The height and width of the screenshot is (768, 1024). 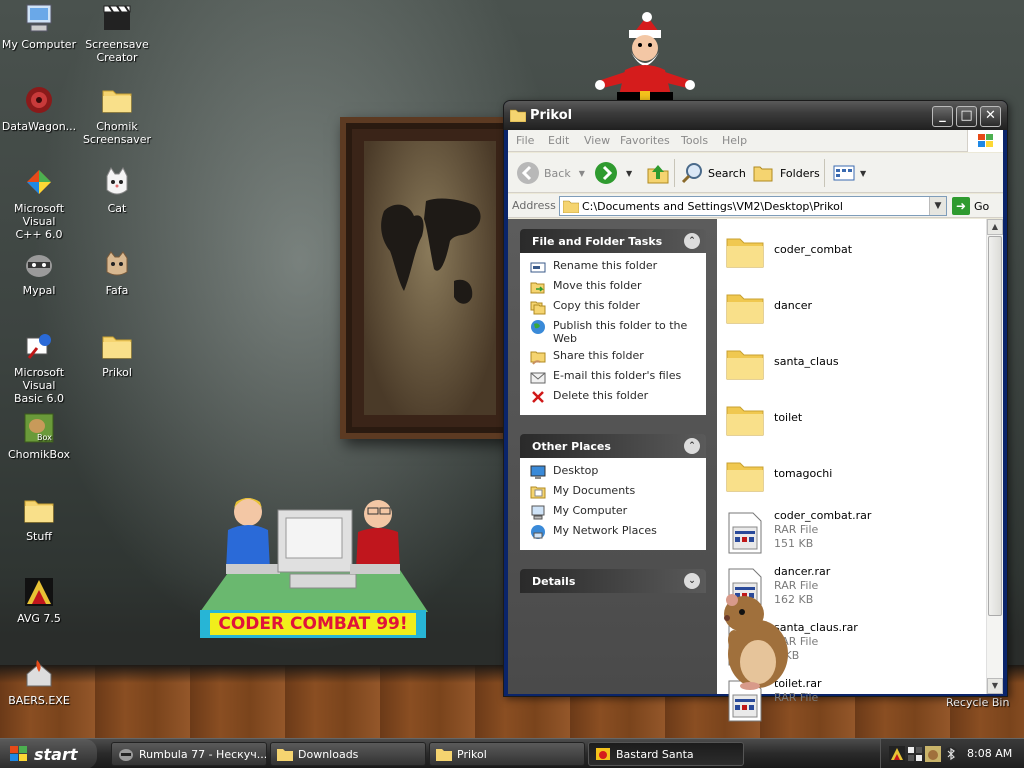 I want to click on rar-archive-icon, so click(x=745, y=532).